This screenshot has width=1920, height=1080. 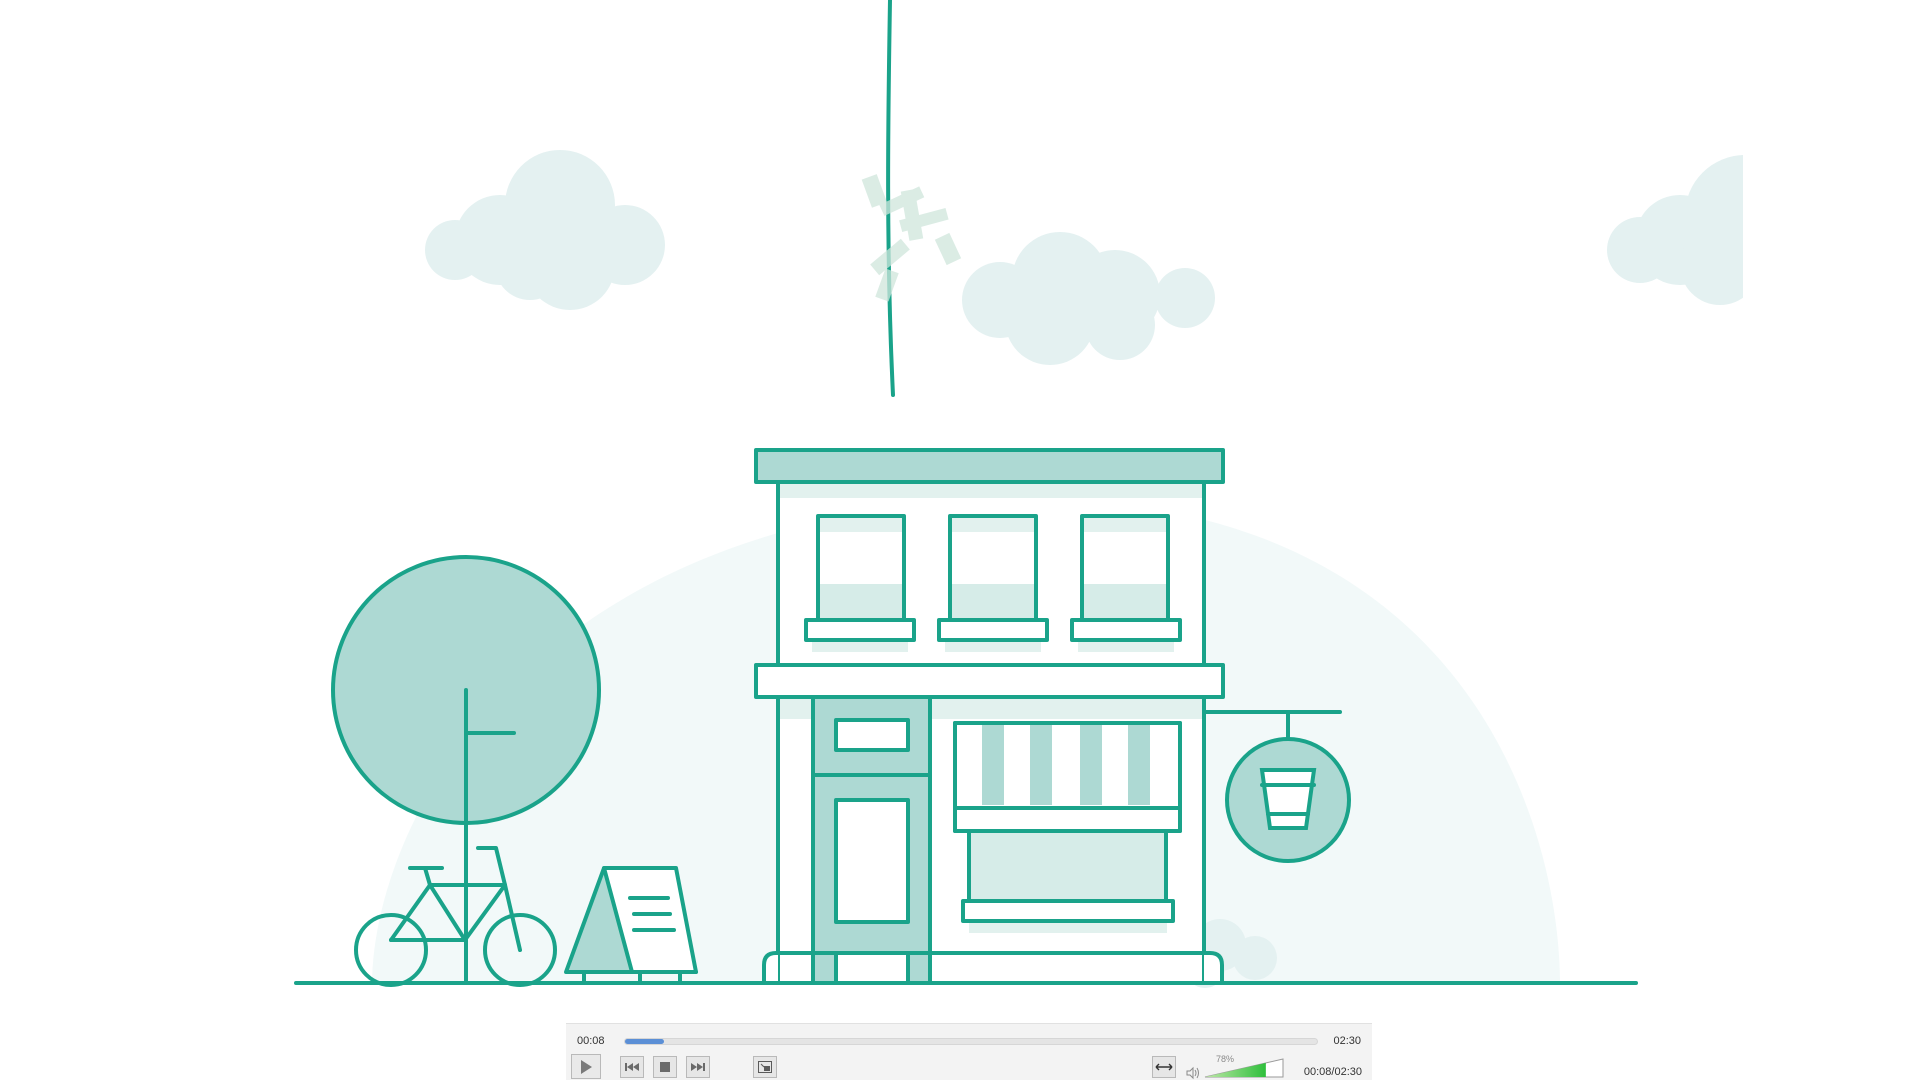 I want to click on fullscreen-icon, so click(x=765, y=1067).